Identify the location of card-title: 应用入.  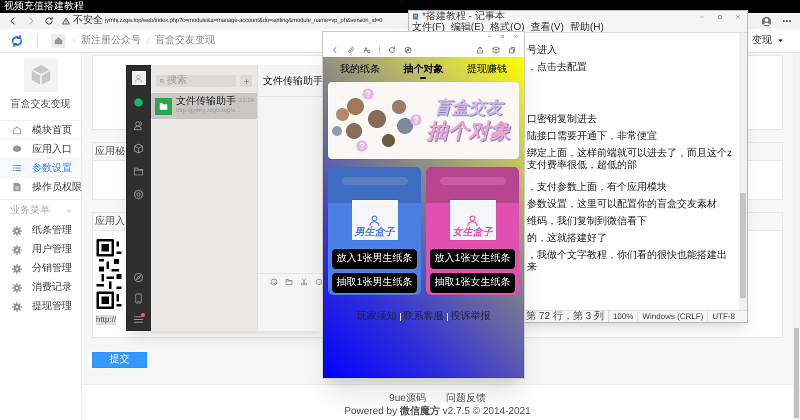
(110, 222).